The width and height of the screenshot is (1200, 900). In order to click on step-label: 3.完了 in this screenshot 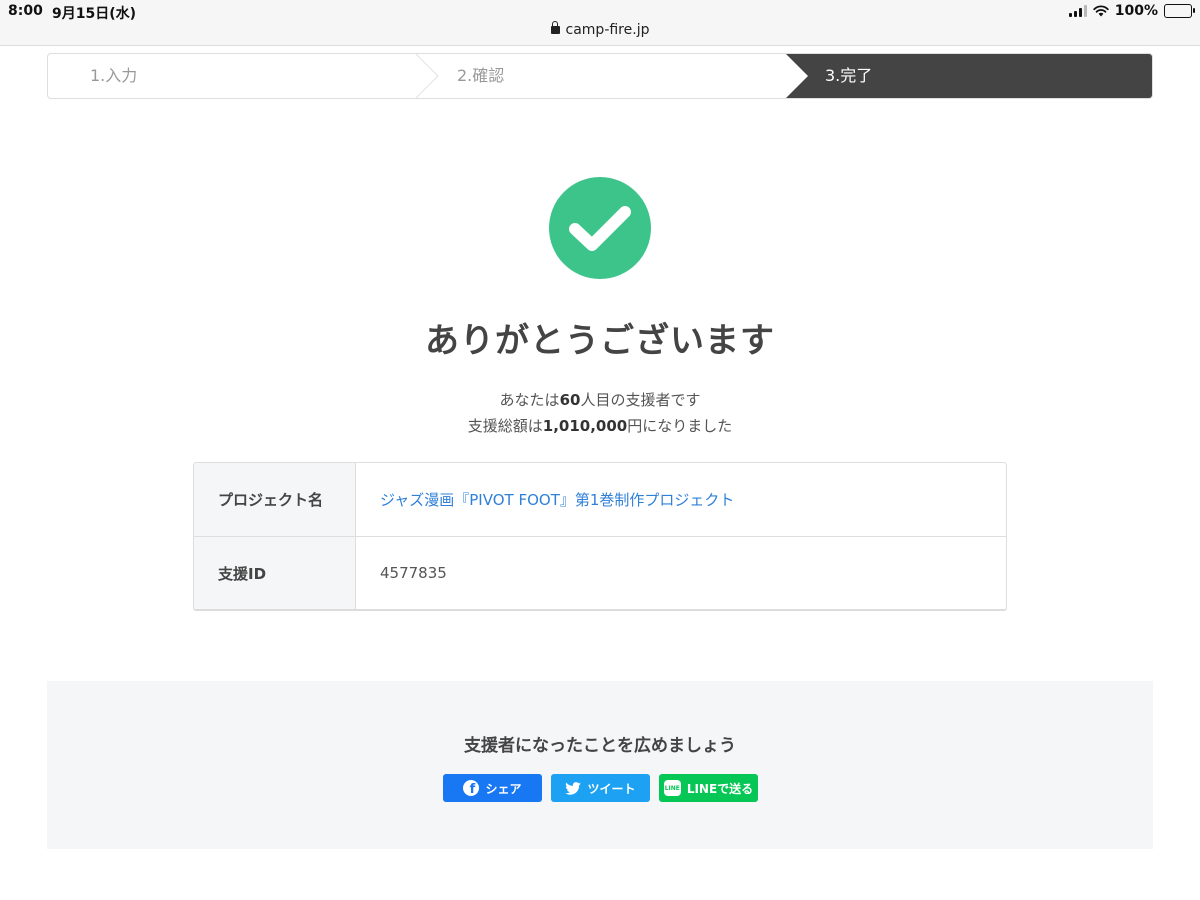, I will do `click(849, 75)`.